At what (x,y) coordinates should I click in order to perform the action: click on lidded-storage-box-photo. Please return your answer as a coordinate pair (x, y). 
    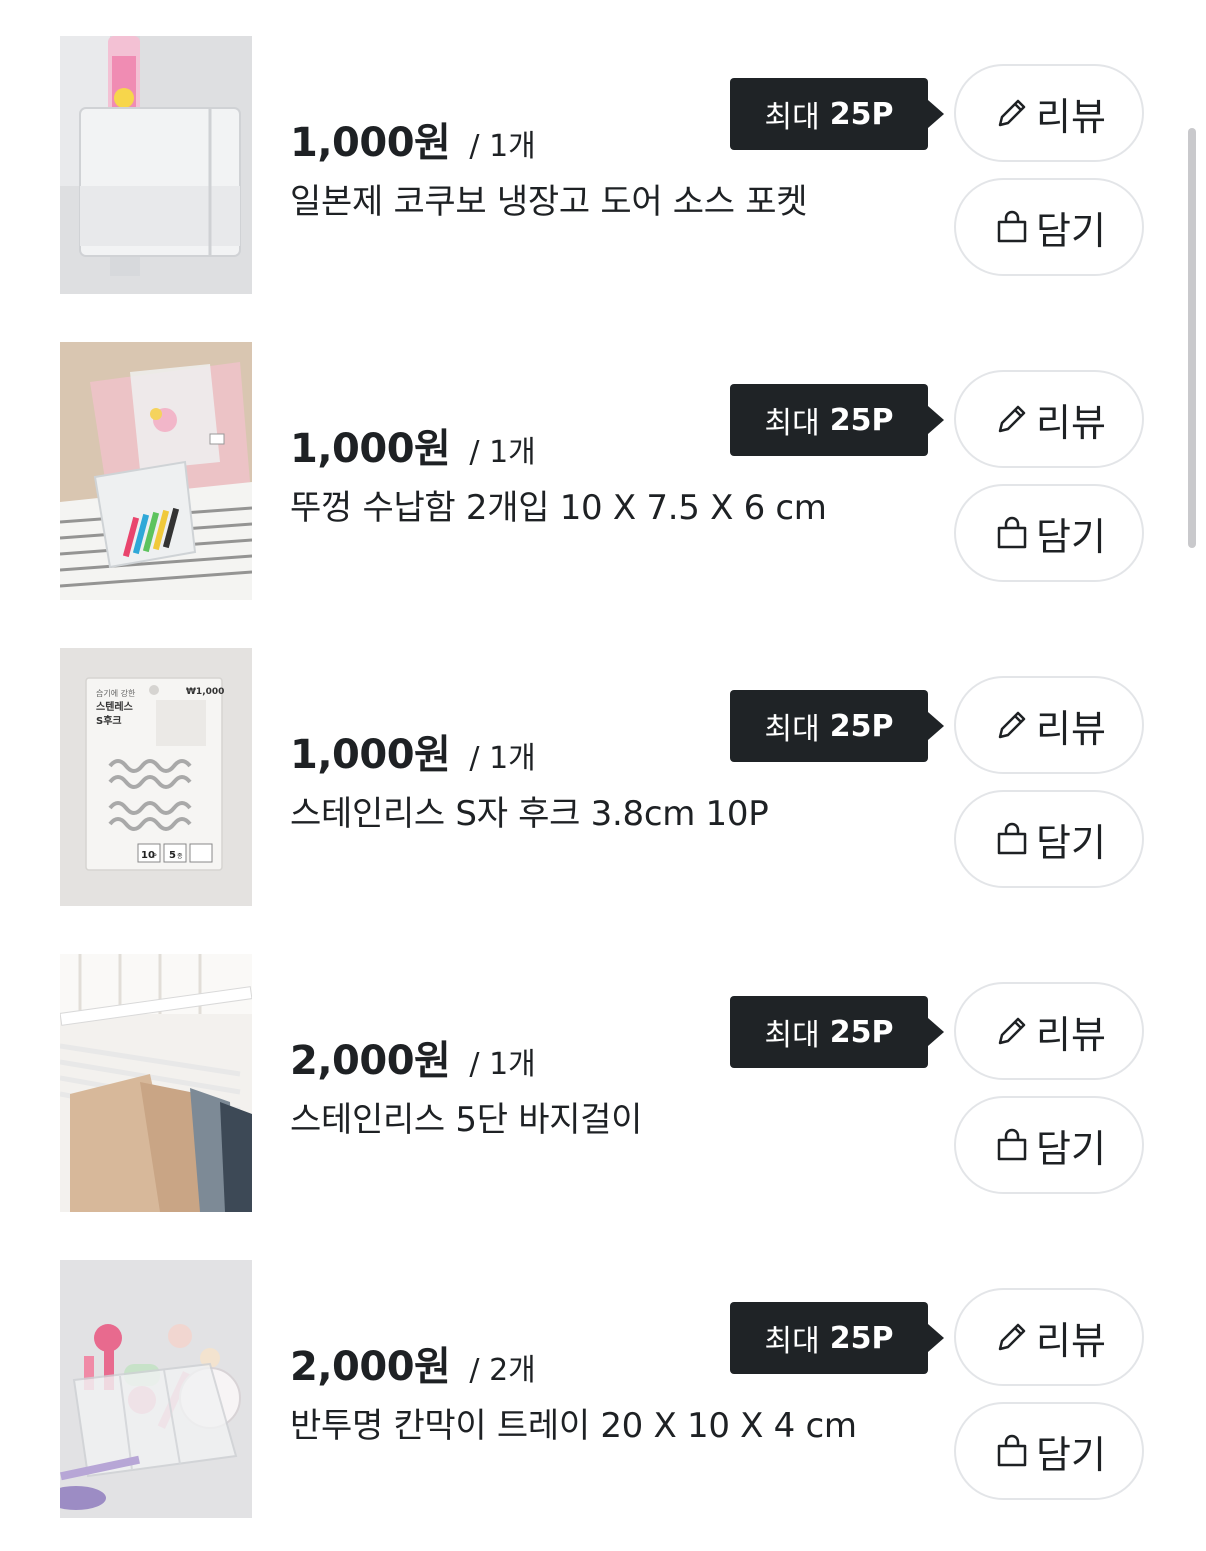
    Looking at the image, I should click on (156, 471).